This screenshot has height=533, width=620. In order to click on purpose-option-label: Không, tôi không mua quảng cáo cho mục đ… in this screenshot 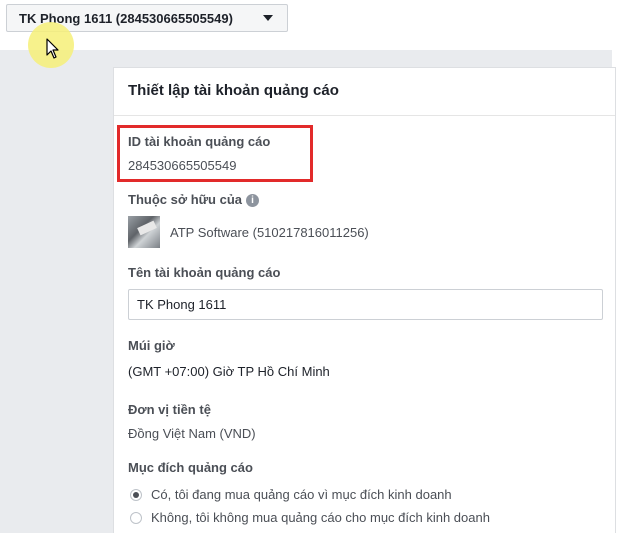, I will do `click(320, 517)`.